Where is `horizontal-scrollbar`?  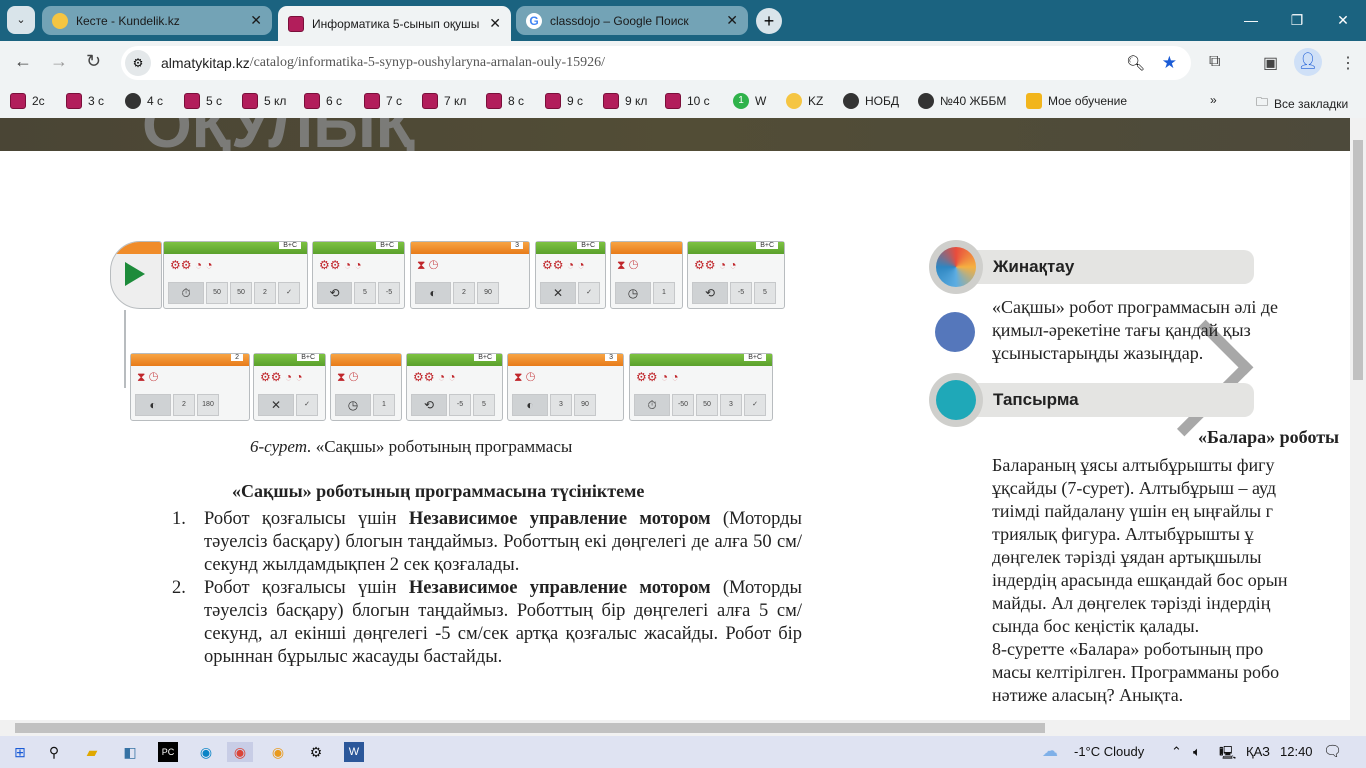
horizontal-scrollbar is located at coordinates (683, 728).